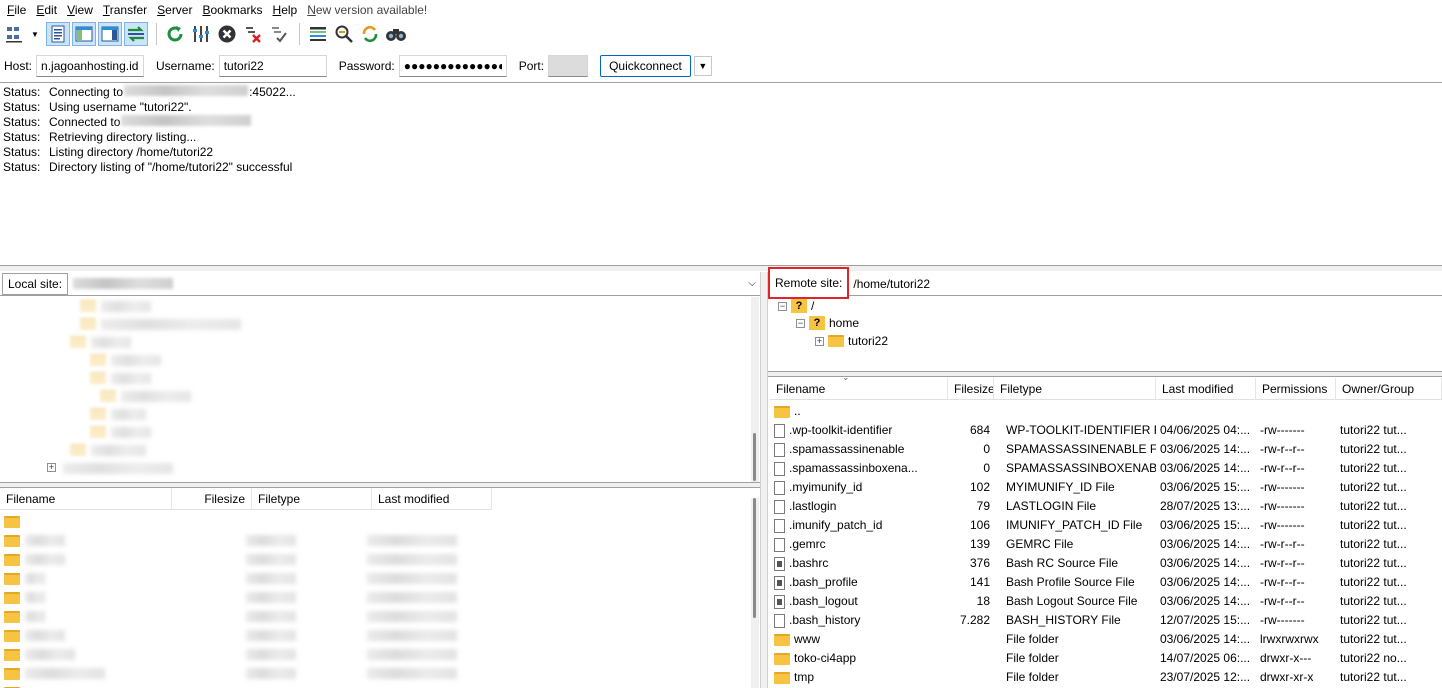 This screenshot has width=1442, height=688. What do you see at coordinates (859, 506) in the screenshot?
I see `cell-filename: .lastlogin` at bounding box center [859, 506].